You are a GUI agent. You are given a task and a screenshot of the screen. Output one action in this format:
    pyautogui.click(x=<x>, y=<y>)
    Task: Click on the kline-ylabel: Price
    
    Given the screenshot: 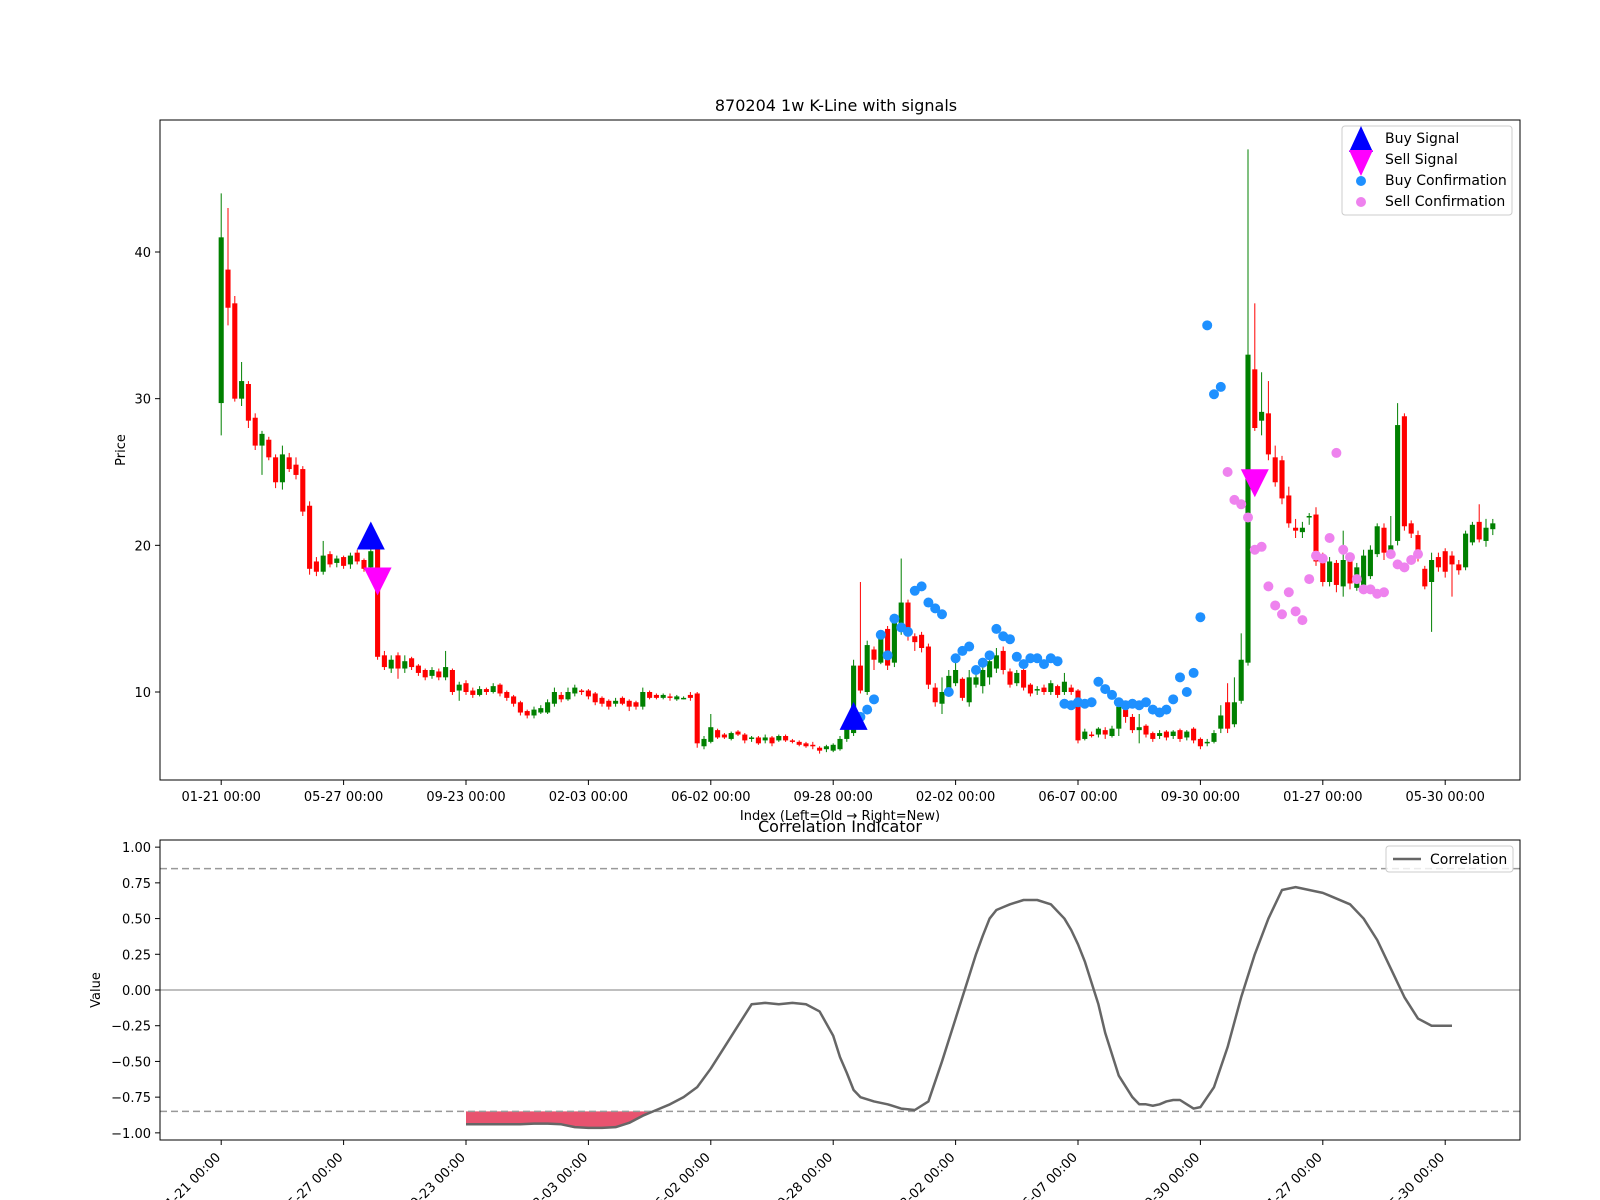 What is the action you would take?
    pyautogui.click(x=121, y=450)
    